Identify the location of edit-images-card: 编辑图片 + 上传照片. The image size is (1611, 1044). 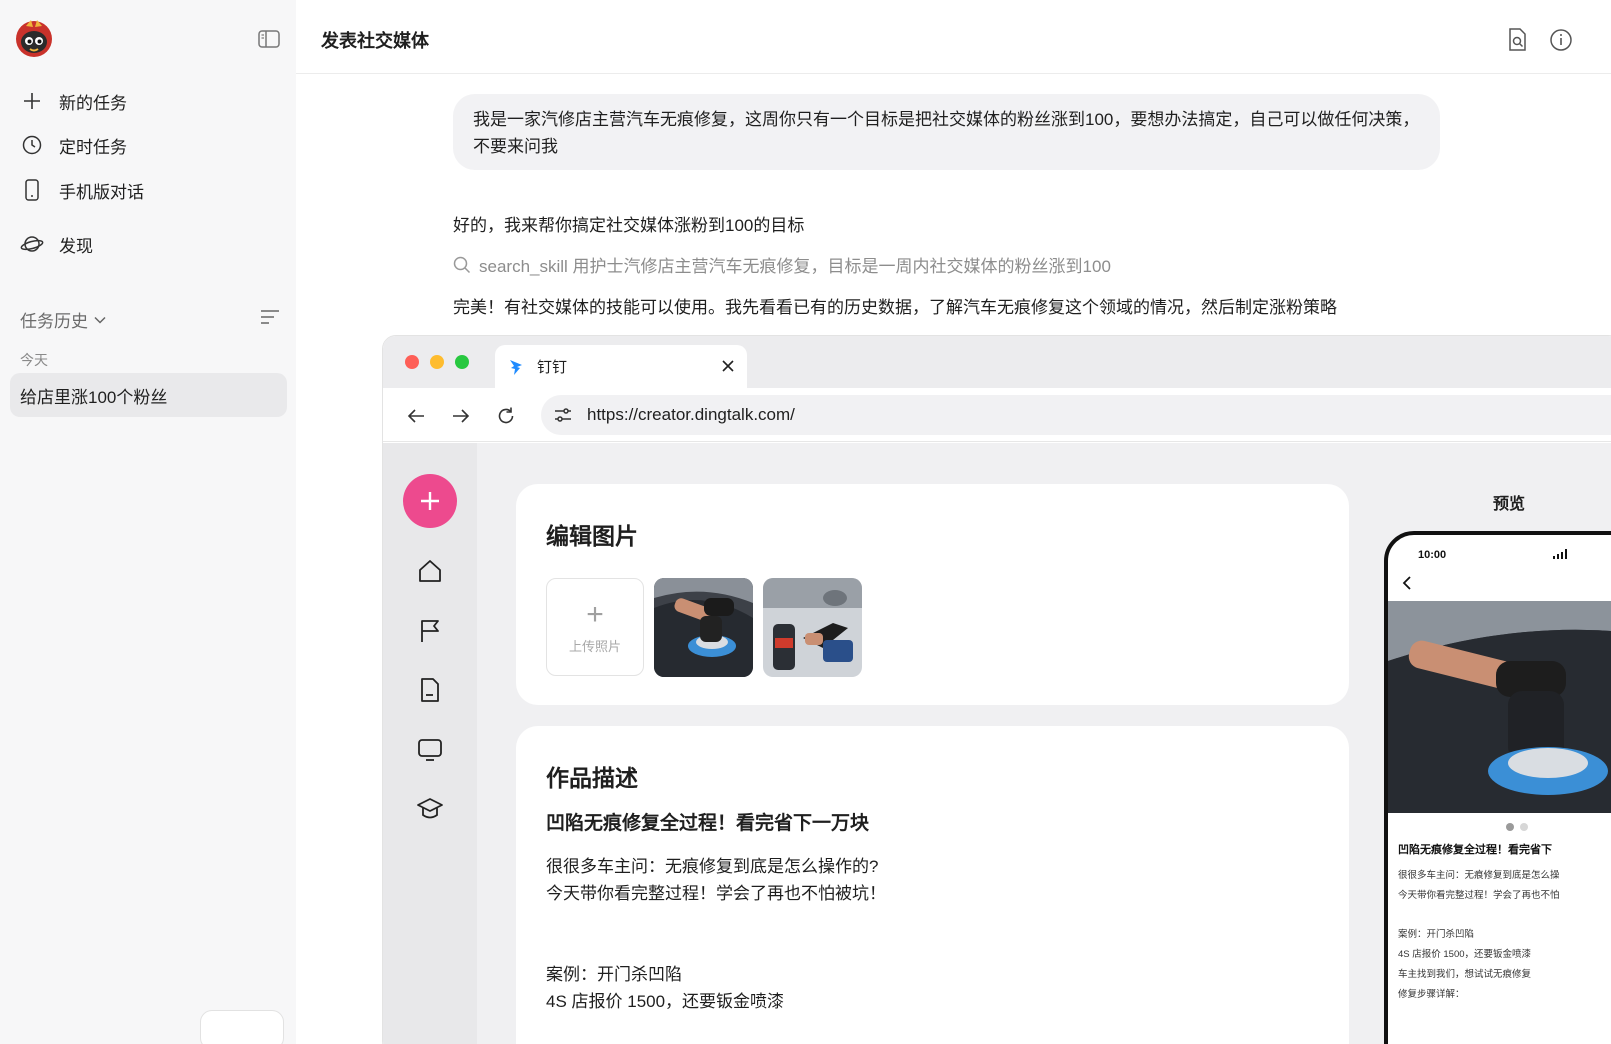
(932, 594).